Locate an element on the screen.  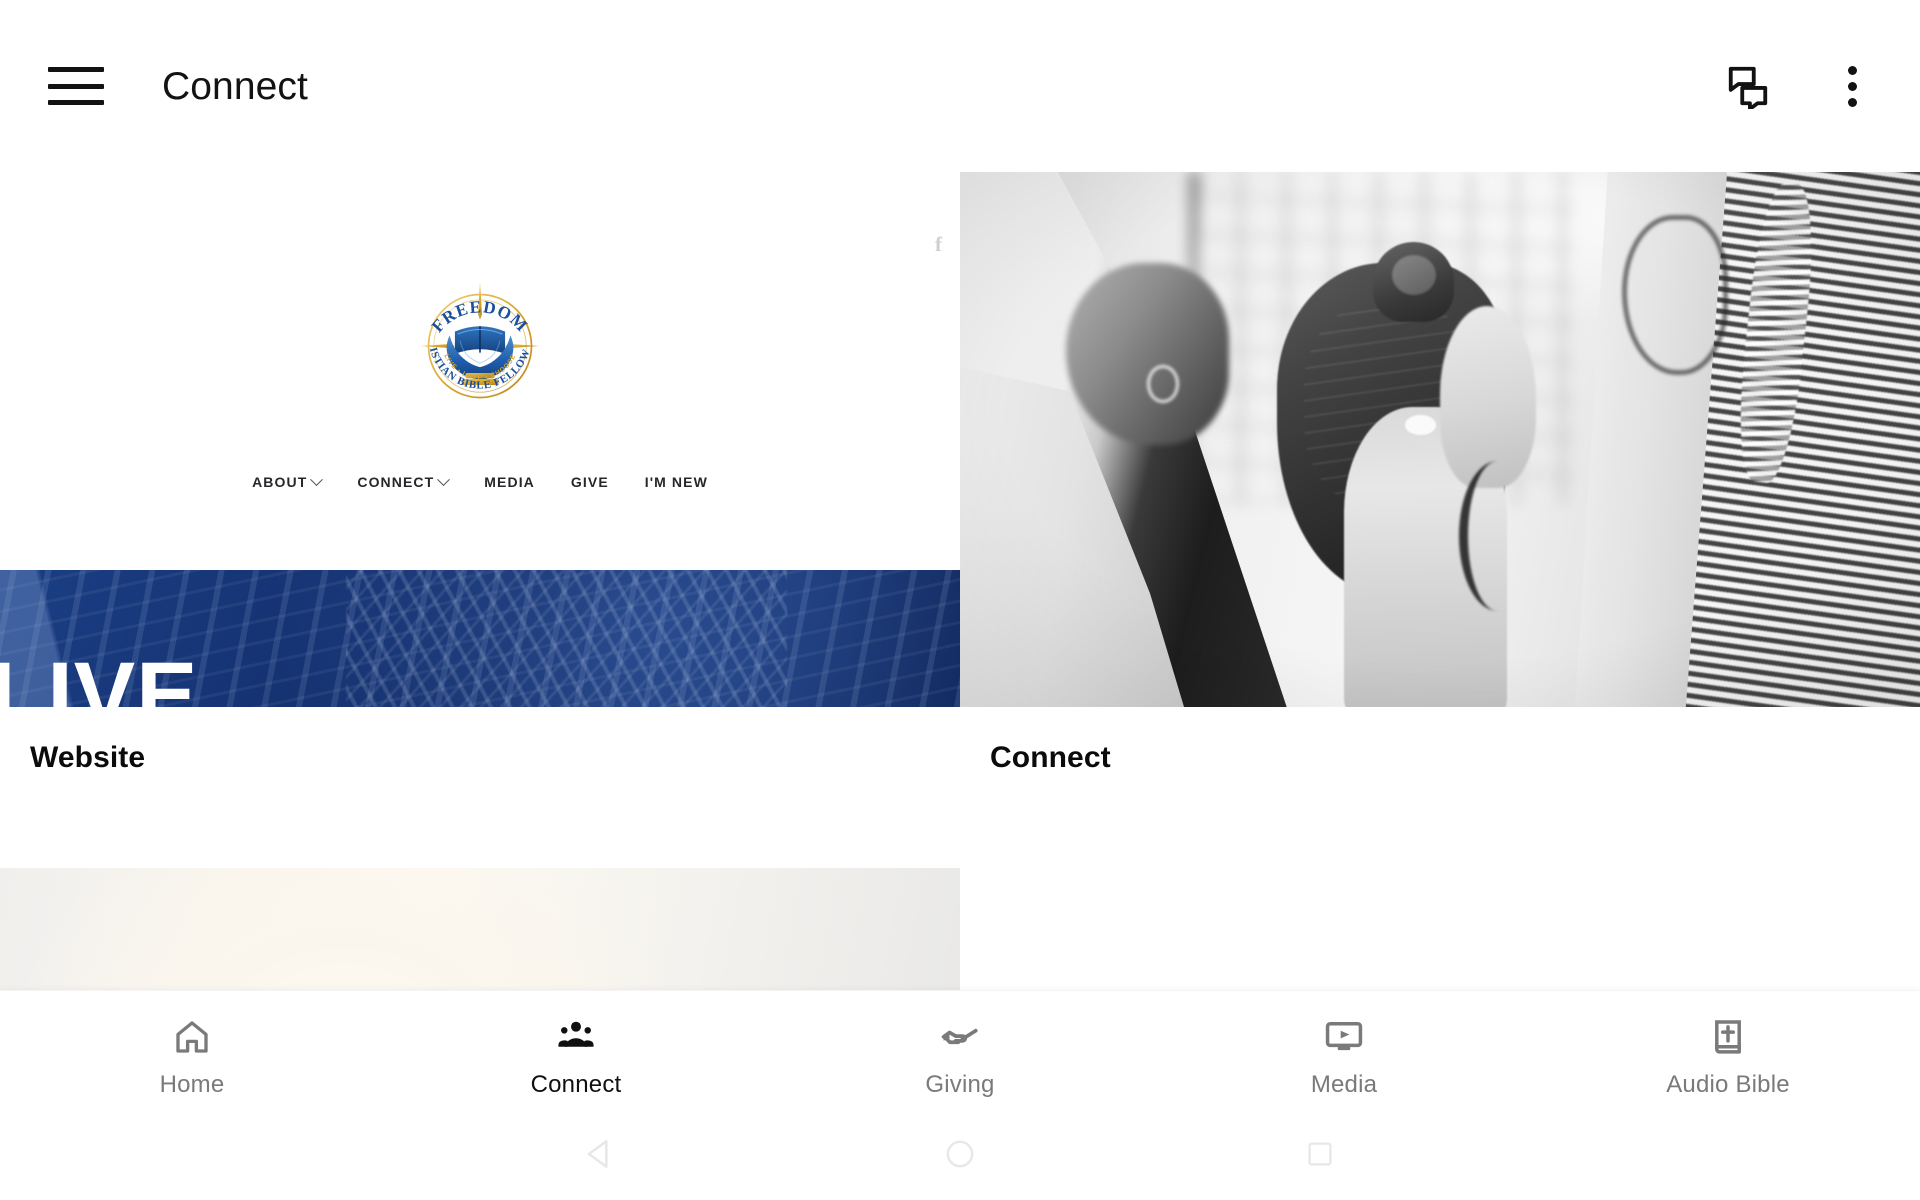
card-title-connect: Connect is located at coordinates (1050, 757).